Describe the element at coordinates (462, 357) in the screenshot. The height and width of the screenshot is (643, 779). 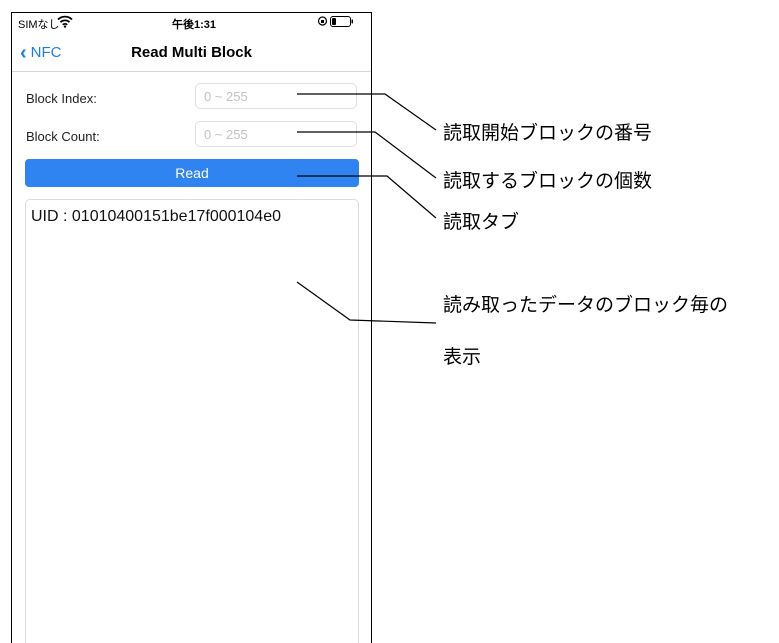
I see `annotation-data-display-line2: 表示` at that location.